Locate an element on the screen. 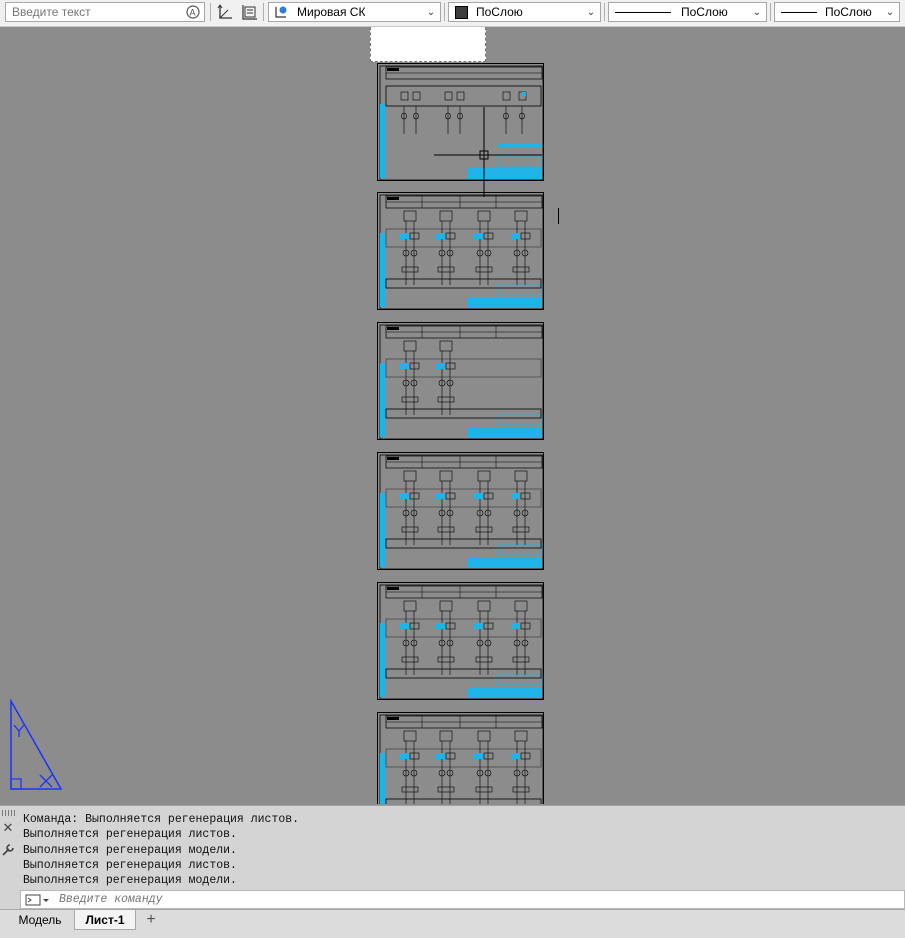  drag-handle is located at coordinates (9, 813).